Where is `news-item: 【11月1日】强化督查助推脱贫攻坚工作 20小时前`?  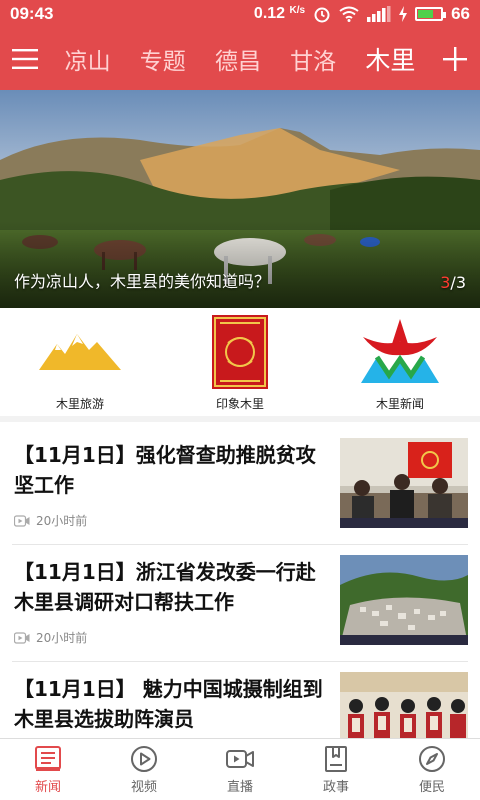
news-item: 【11月1日】强化督查助推脱贫攻坚工作 20小时前 is located at coordinates (240, 486).